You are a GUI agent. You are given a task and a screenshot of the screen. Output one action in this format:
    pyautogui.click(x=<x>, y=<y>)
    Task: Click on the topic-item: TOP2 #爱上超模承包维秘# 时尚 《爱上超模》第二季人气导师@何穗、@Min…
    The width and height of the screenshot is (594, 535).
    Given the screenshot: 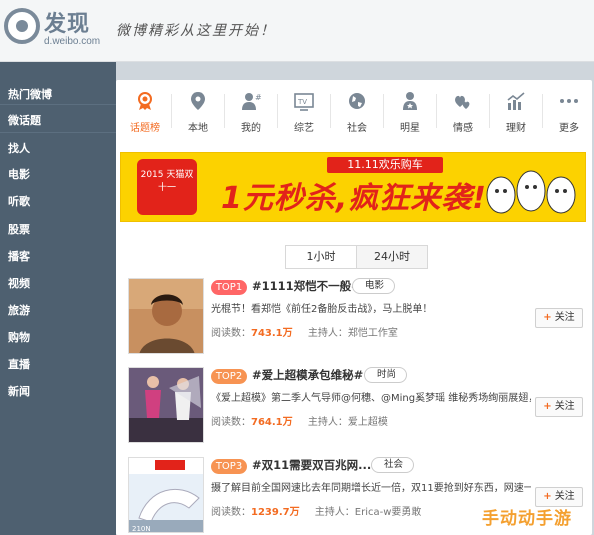 What is the action you would take?
    pyautogui.click(x=358, y=405)
    